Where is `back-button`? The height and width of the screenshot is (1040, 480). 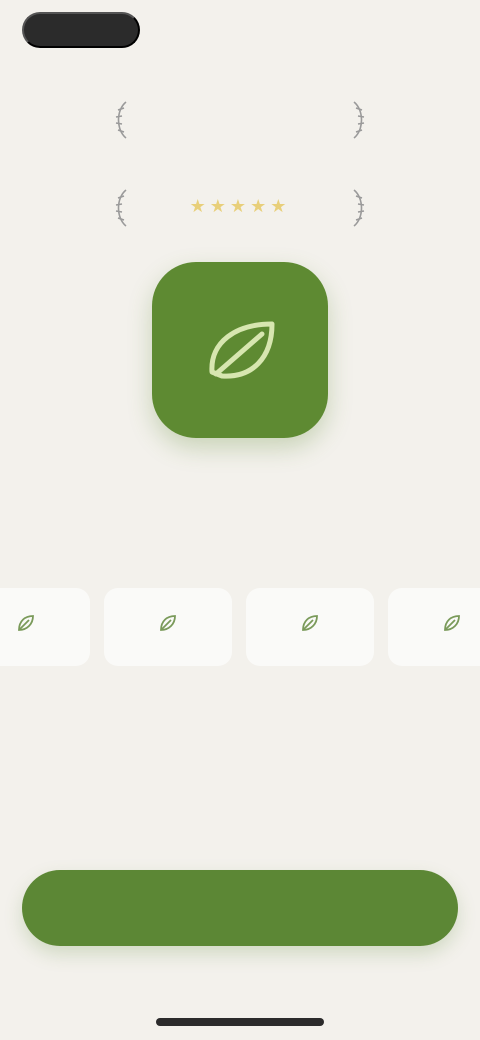
back-button is located at coordinates (81, 30).